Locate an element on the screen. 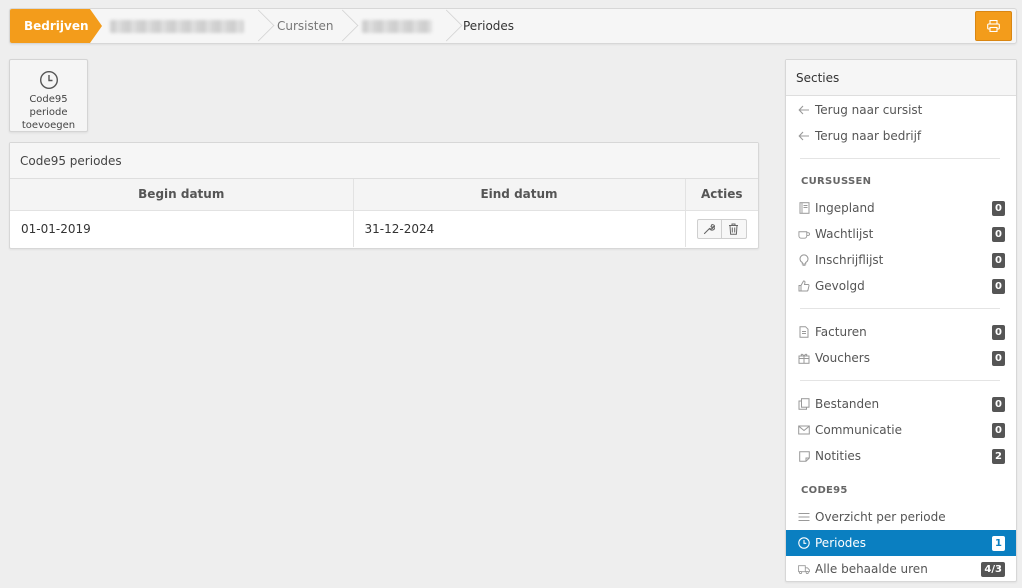 The image size is (1022, 588). delete-button is located at coordinates (734, 228).